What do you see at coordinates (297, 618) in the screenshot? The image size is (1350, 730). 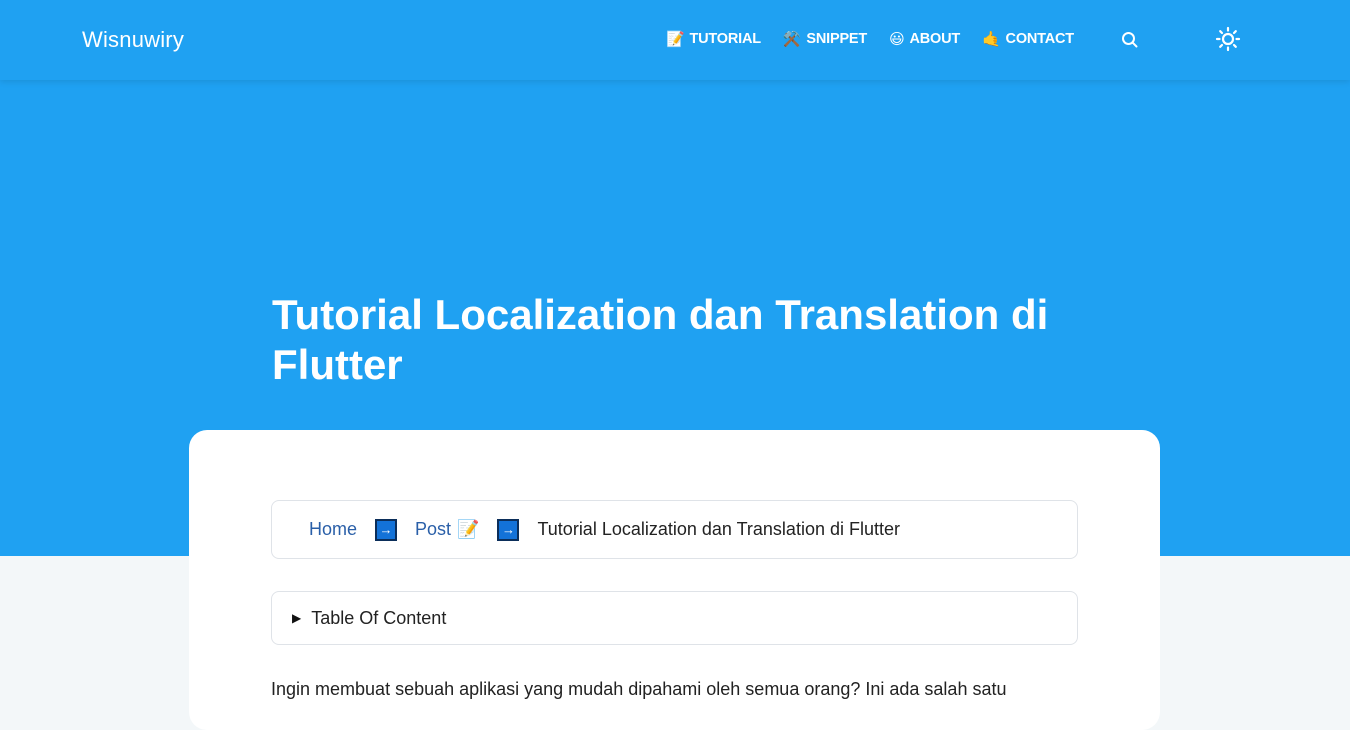 I see `disclosure-triangle-icon: ▶` at bounding box center [297, 618].